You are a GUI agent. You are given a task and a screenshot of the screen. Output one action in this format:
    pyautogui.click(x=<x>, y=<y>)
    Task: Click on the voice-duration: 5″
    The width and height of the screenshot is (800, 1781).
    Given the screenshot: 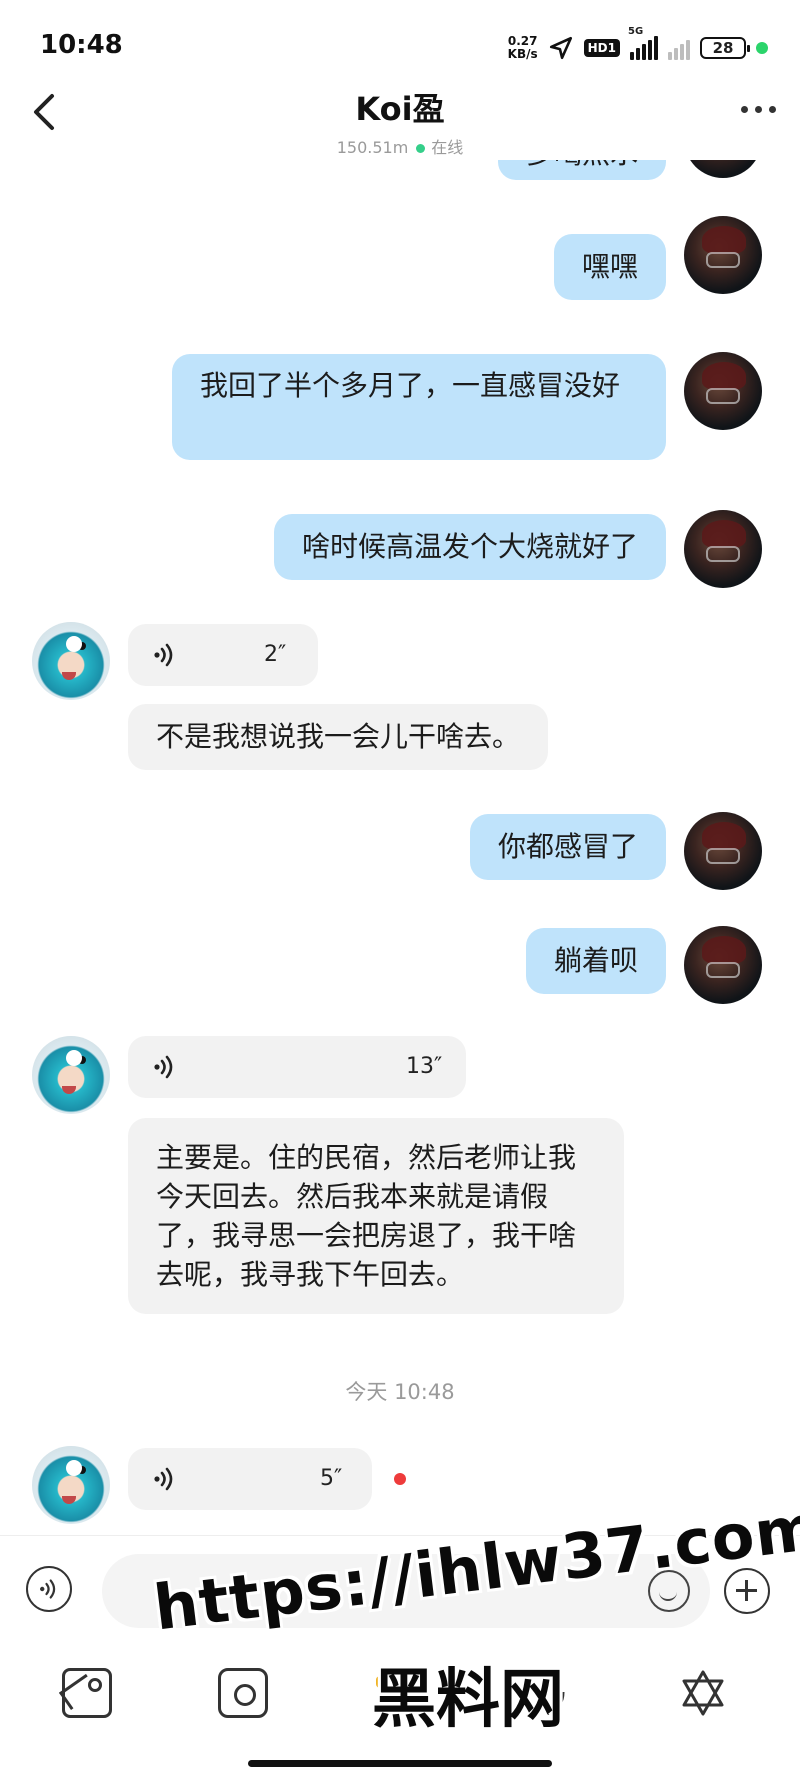 What is the action you would take?
    pyautogui.click(x=331, y=1478)
    